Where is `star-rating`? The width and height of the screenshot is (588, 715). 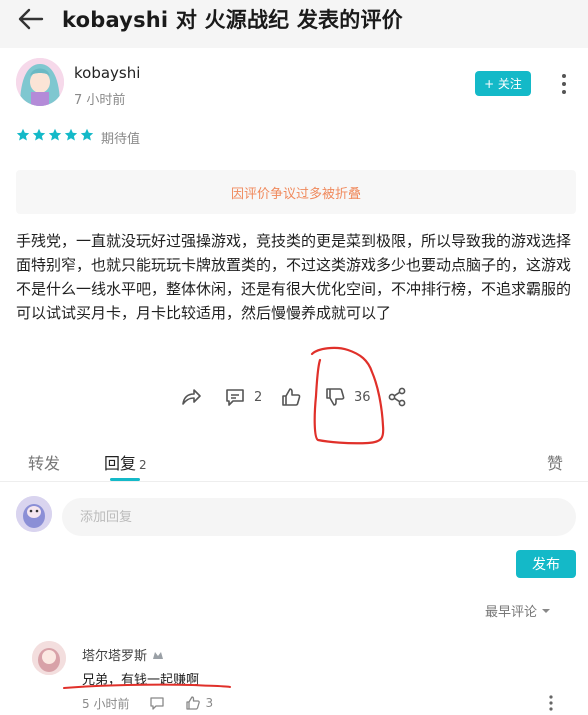
star-rating is located at coordinates (55, 135).